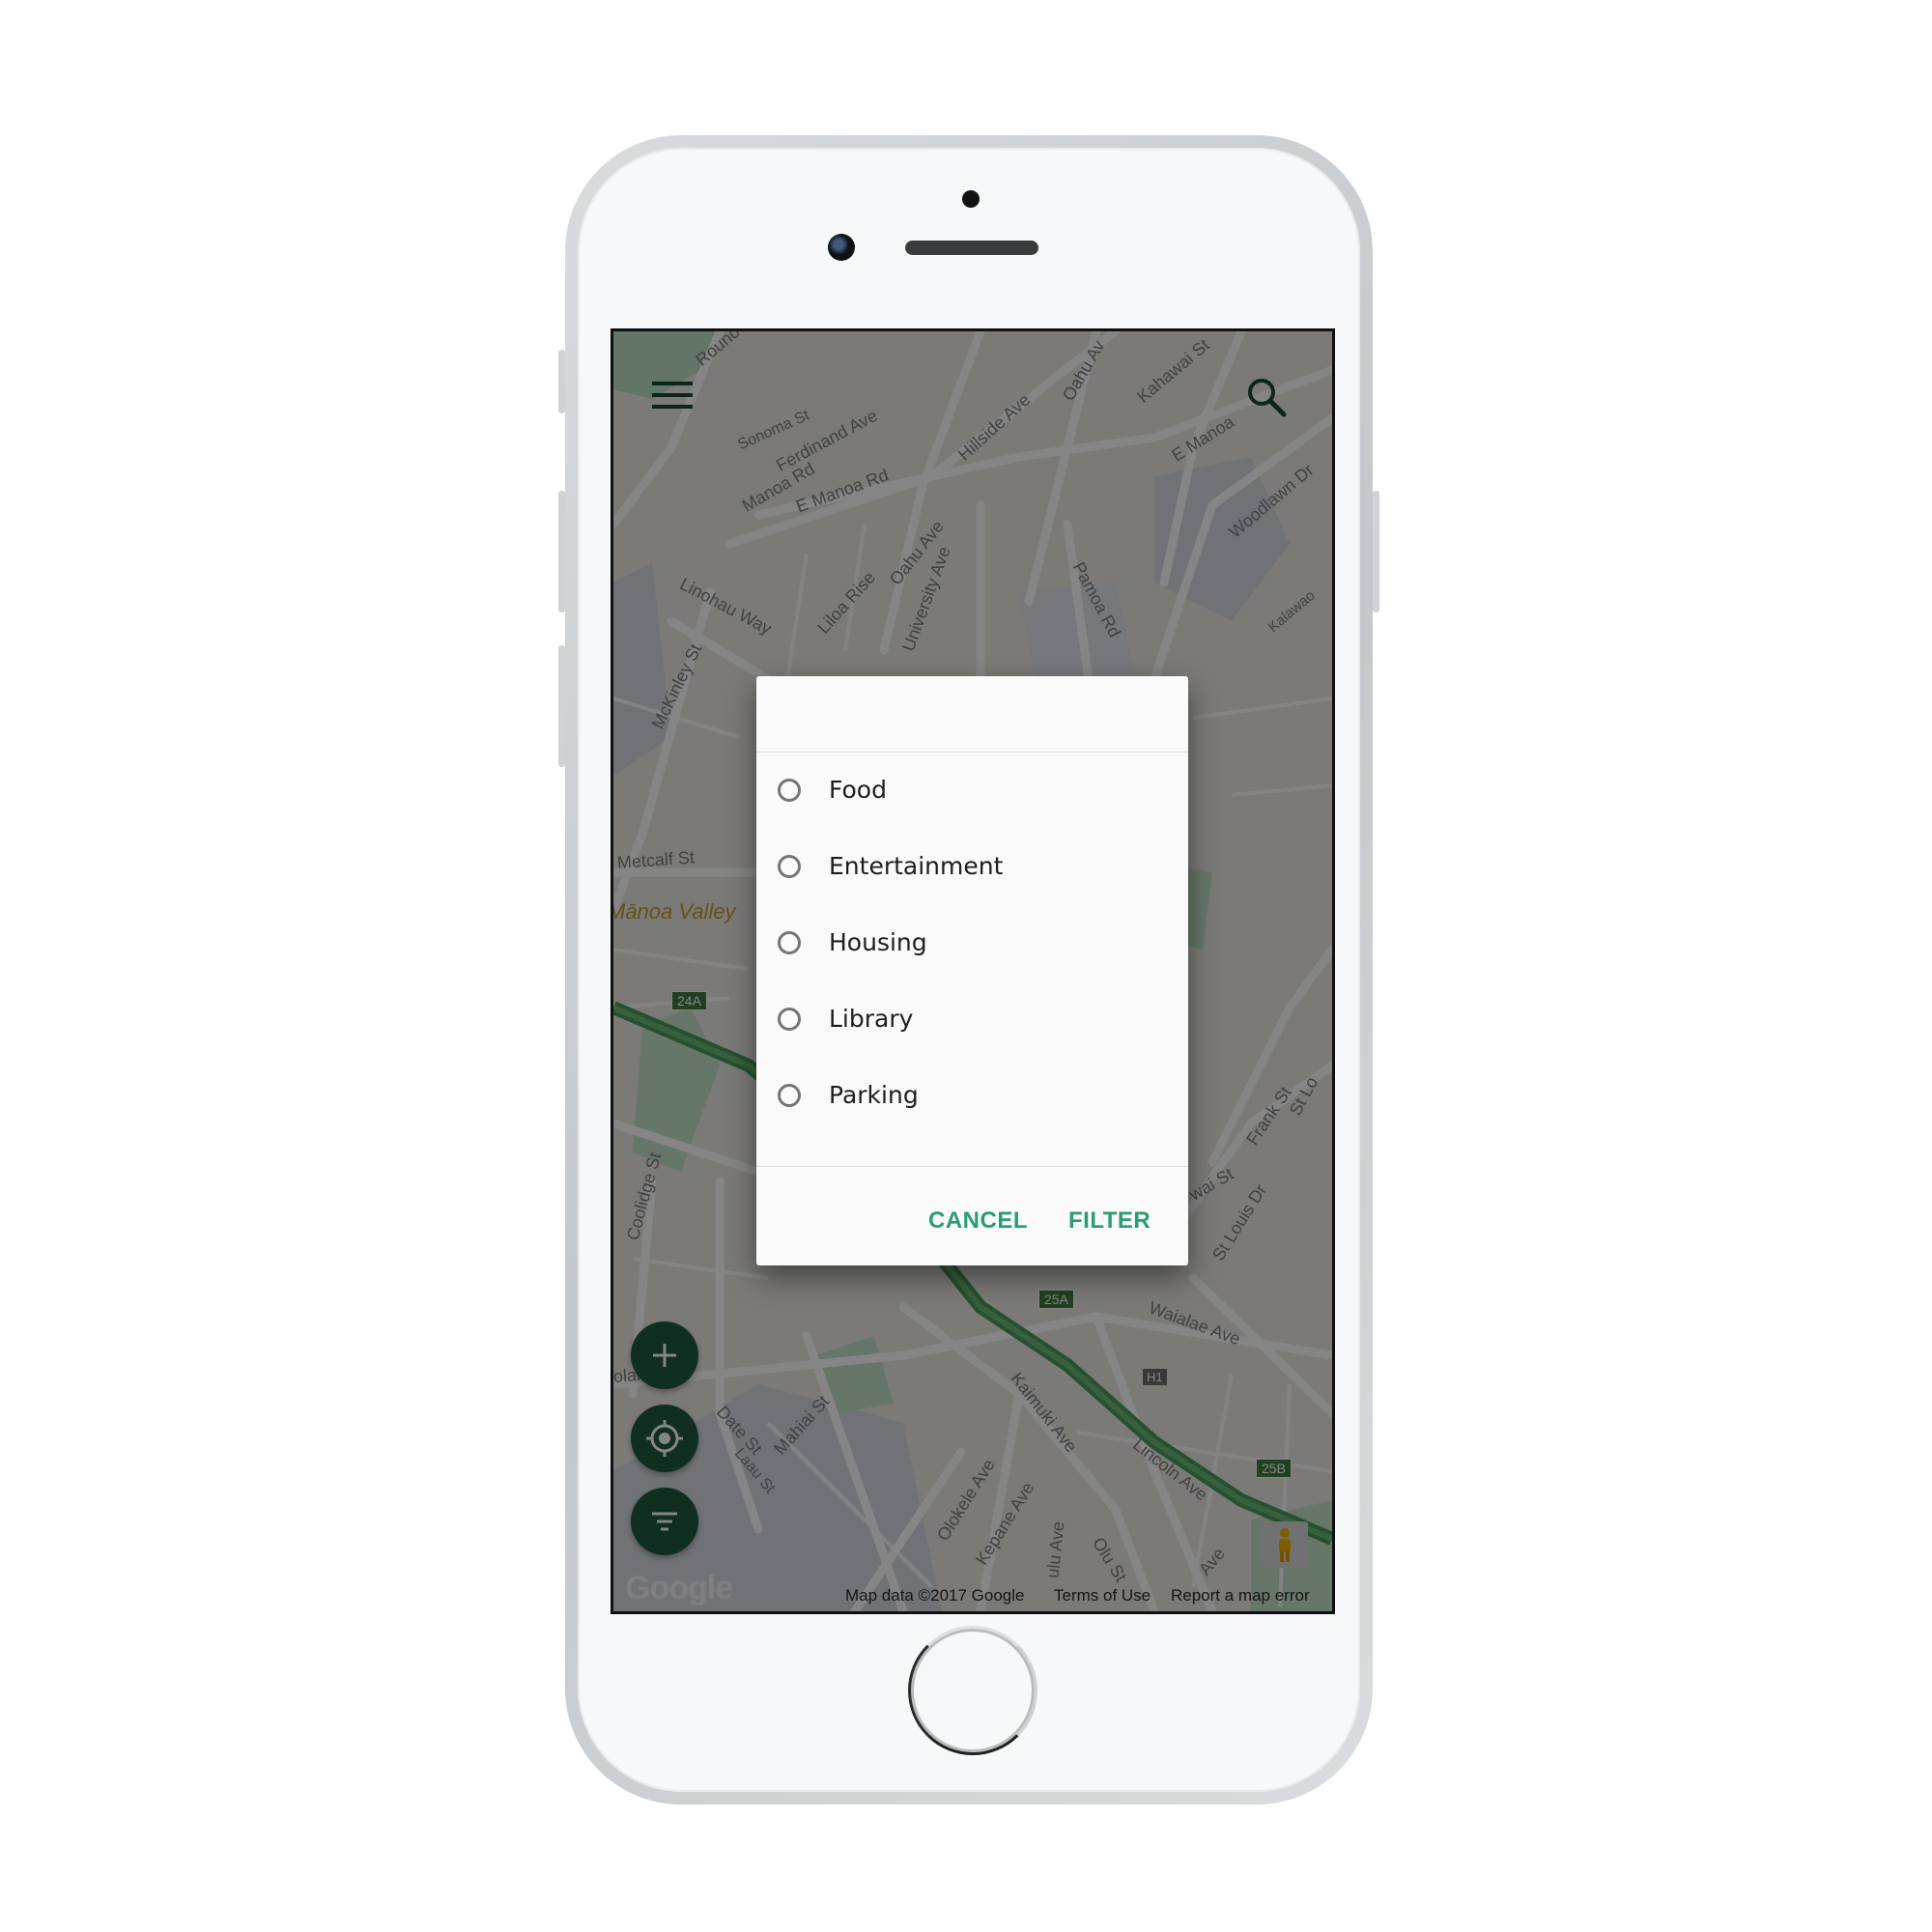 This screenshot has height=1932, width=1932. Describe the element at coordinates (971, 248) in the screenshot. I see `earpiece-speaker` at that location.